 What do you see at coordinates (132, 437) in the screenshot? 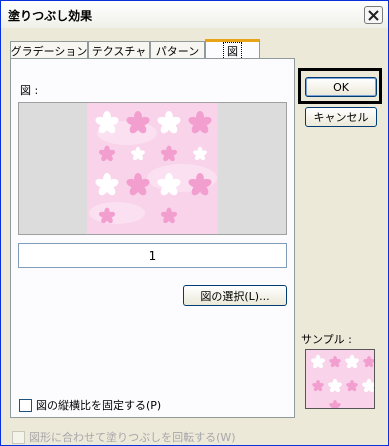
I see `rotate-fill-label: 図形に合わせて塗りつぶしを回転する(W)` at bounding box center [132, 437].